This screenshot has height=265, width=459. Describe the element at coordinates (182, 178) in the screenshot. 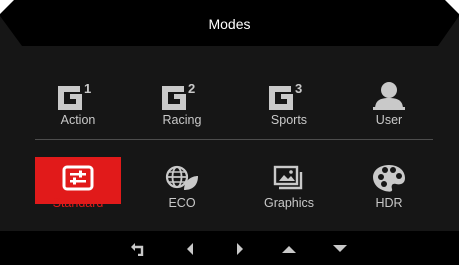

I see `eco-globe-icon` at that location.